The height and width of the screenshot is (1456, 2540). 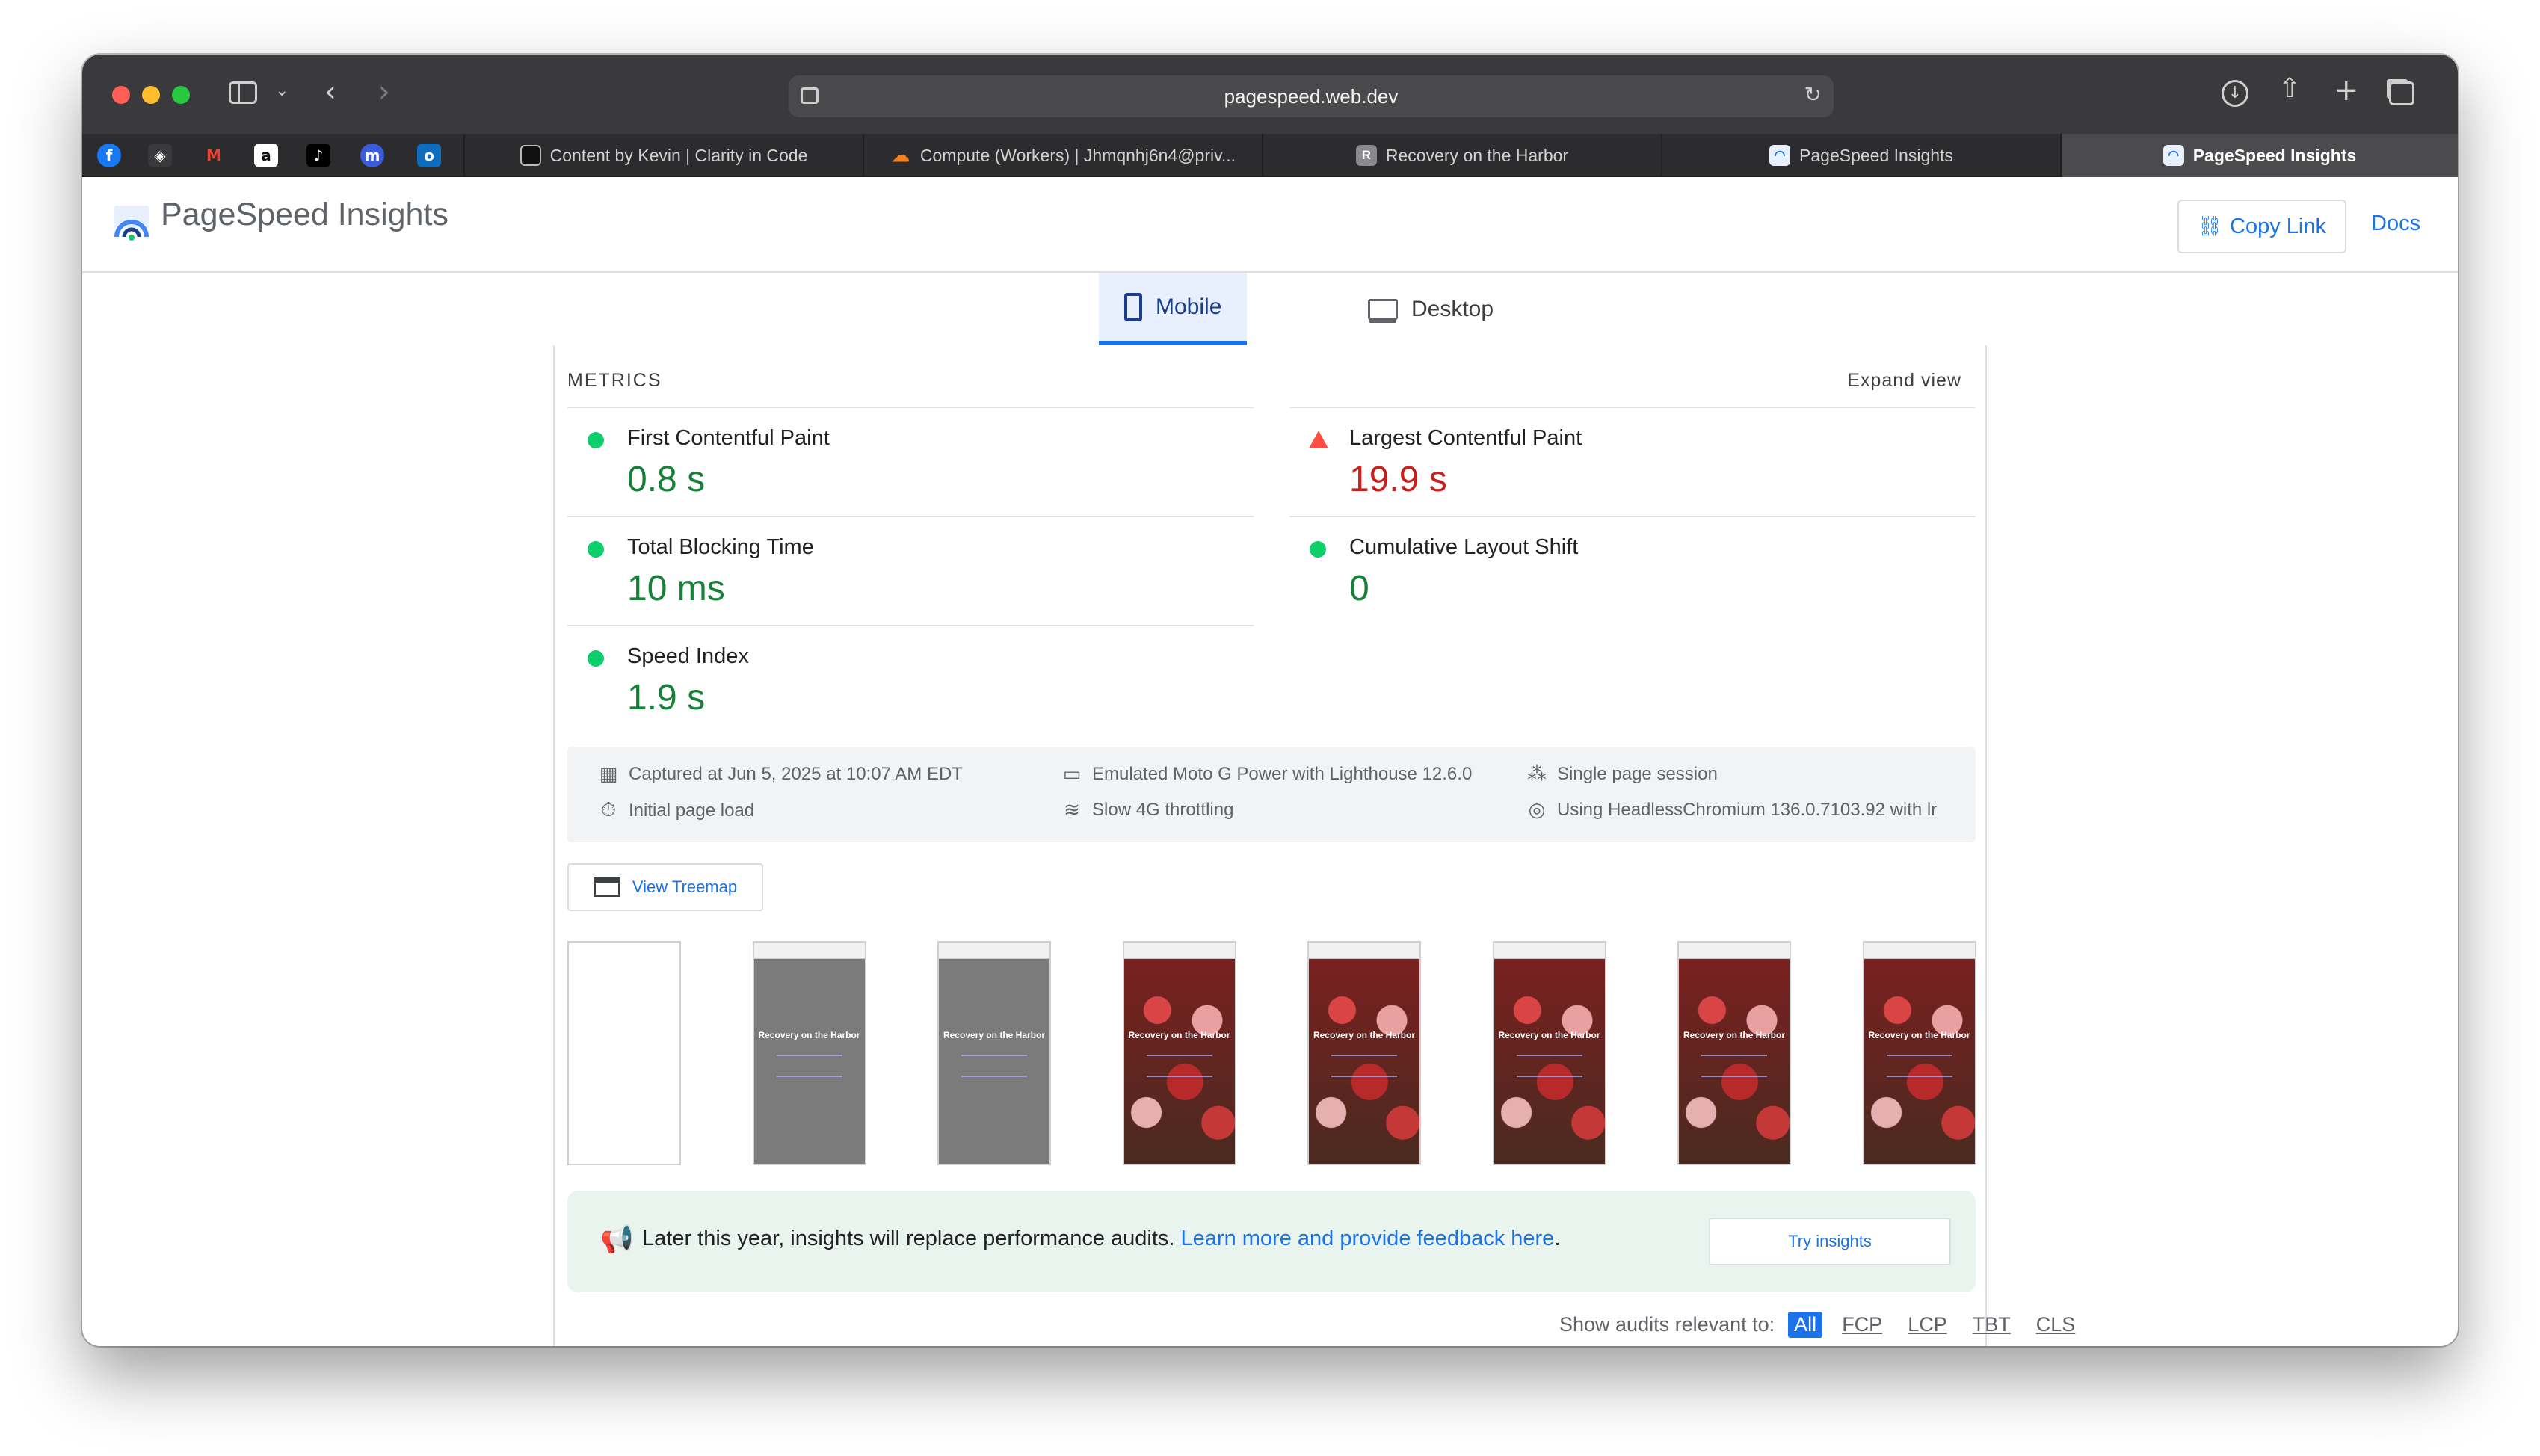 I want to click on page-session-text: Single page session, so click(x=1637, y=774).